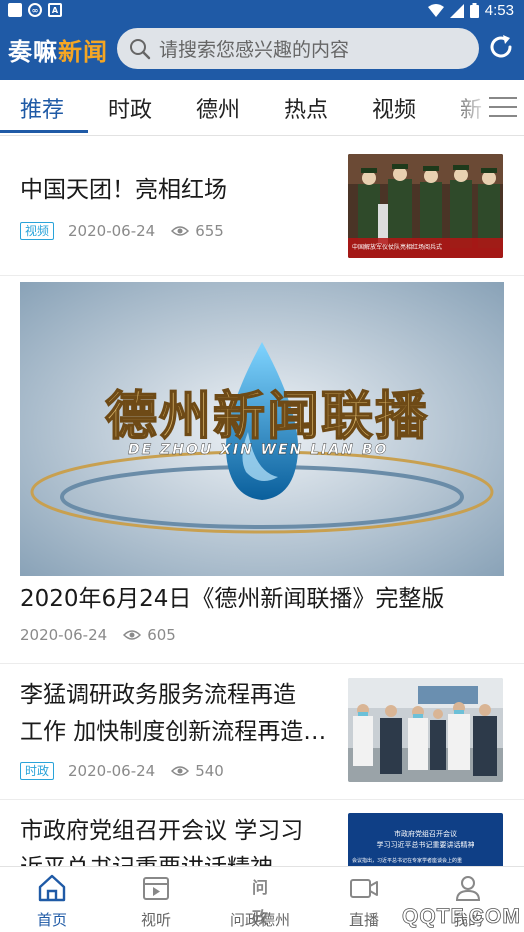 This screenshot has height=932, width=524. I want to click on user-icon, so click(468, 888).